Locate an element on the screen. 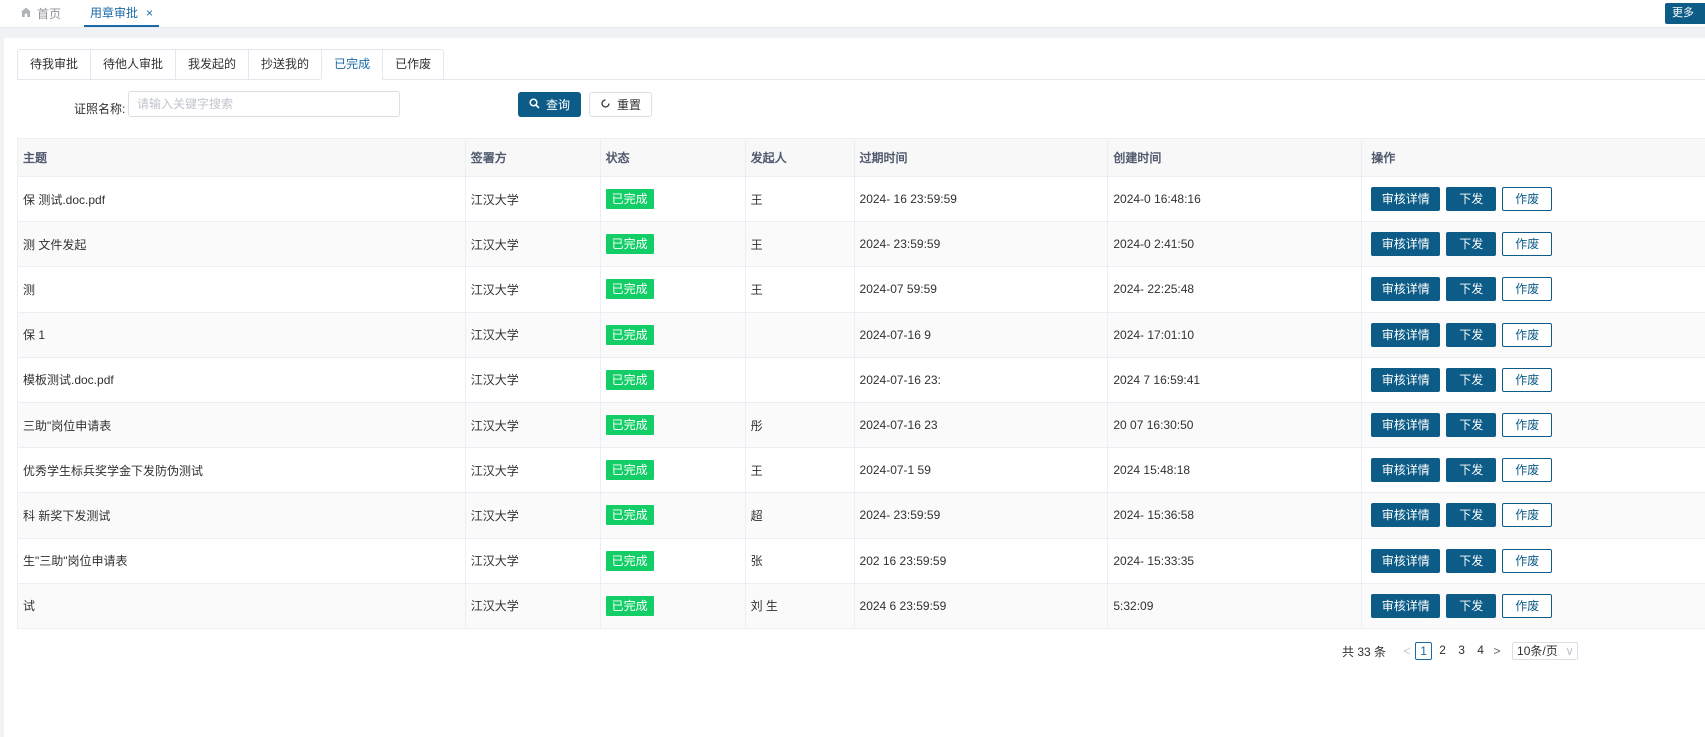 Image resolution: width=1705 pixels, height=737 pixels. pagination-total: 共 33 条 is located at coordinates (1364, 651).